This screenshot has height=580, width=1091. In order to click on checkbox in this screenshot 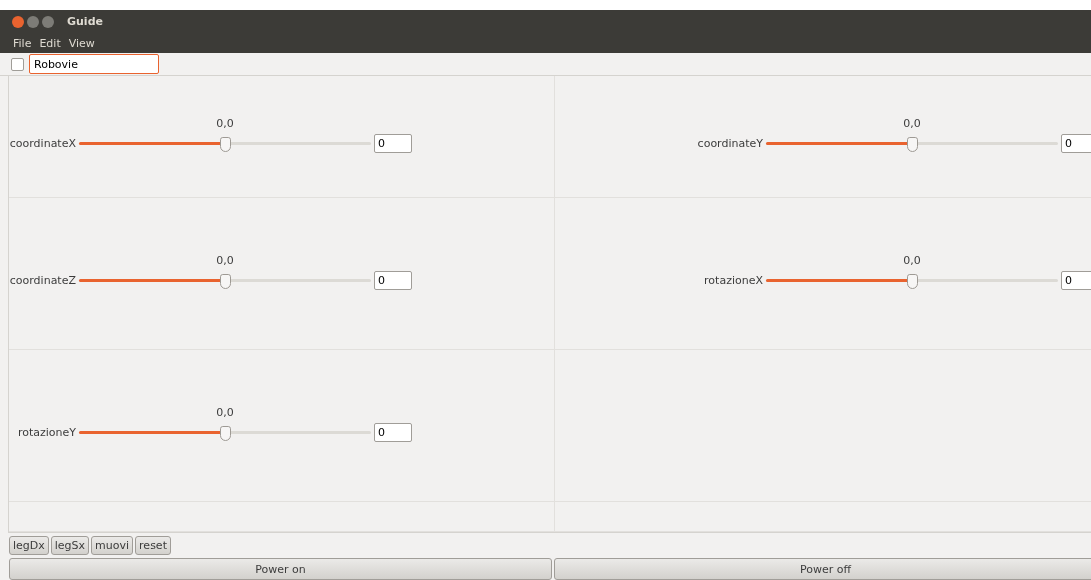, I will do `click(17, 64)`.